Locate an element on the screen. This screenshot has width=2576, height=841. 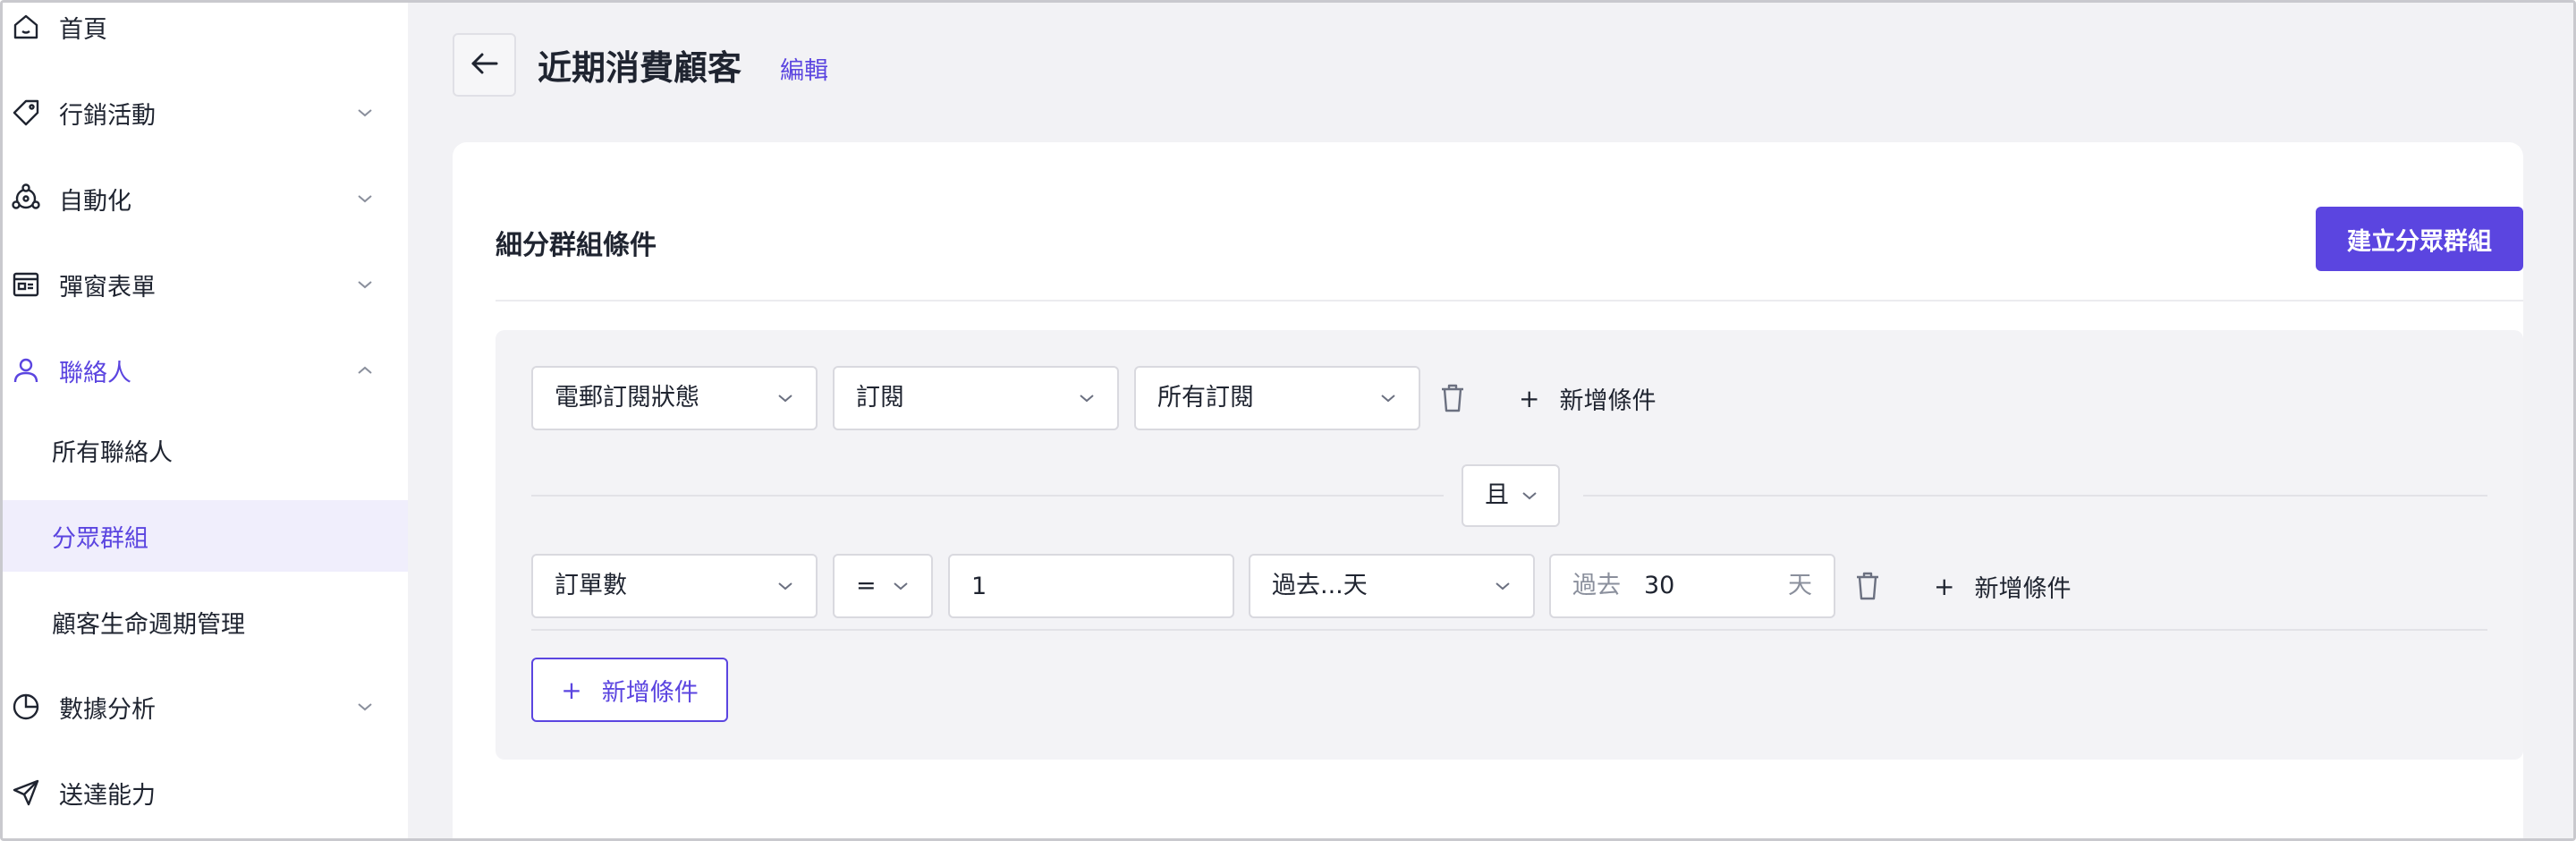
days-prefix: 過去 is located at coordinates (1596, 585).